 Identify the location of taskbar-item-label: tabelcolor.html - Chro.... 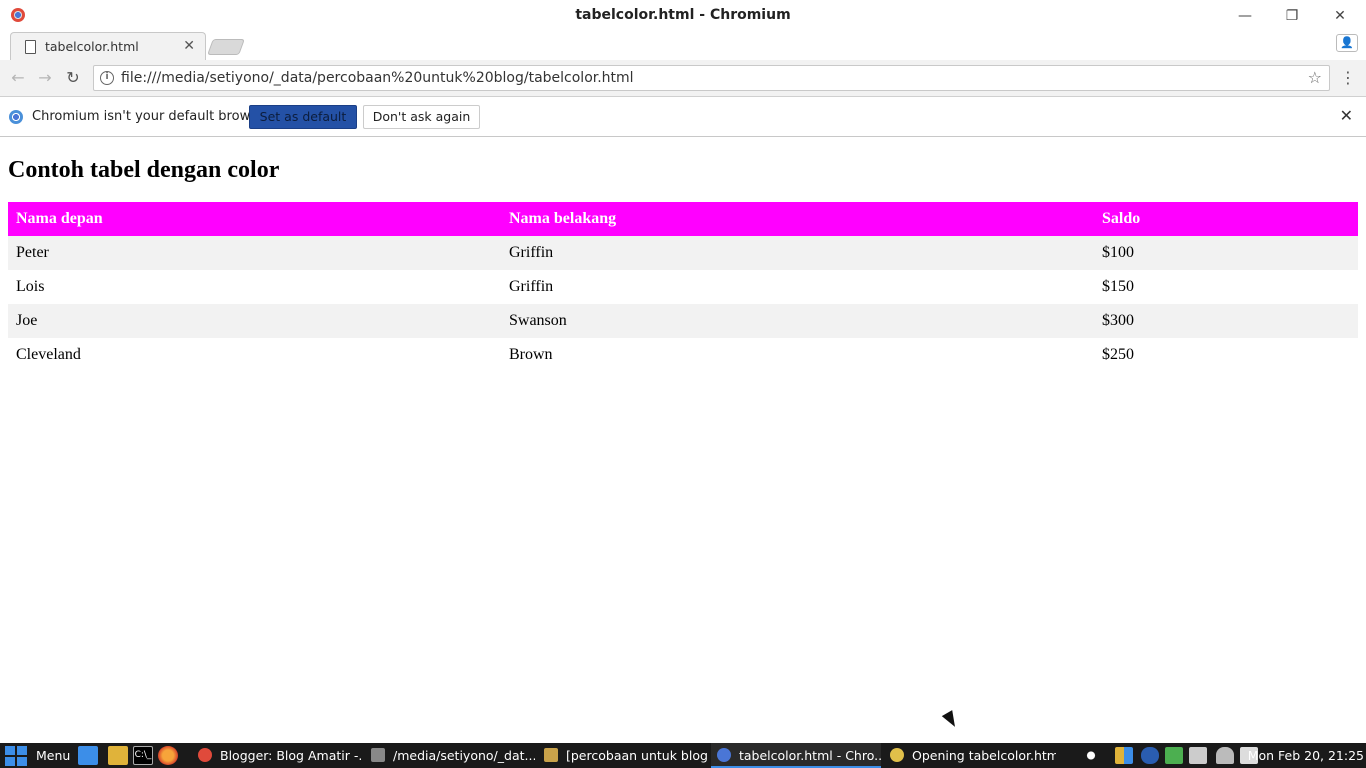
(810, 755).